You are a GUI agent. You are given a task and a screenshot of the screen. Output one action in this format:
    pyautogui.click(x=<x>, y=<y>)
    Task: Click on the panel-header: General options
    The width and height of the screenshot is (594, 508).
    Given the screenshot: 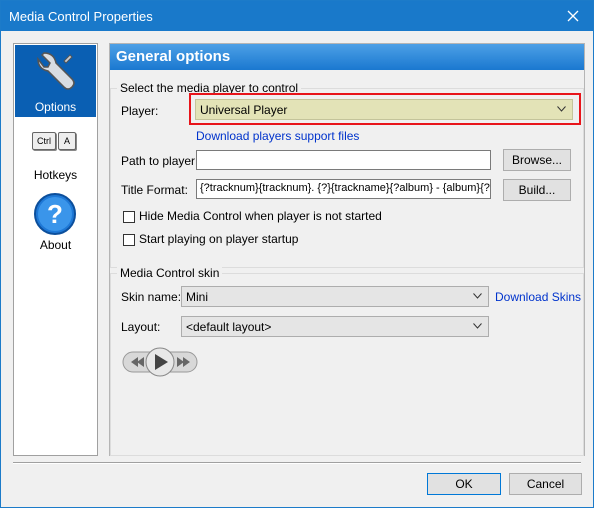 What is the action you would take?
    pyautogui.click(x=347, y=57)
    